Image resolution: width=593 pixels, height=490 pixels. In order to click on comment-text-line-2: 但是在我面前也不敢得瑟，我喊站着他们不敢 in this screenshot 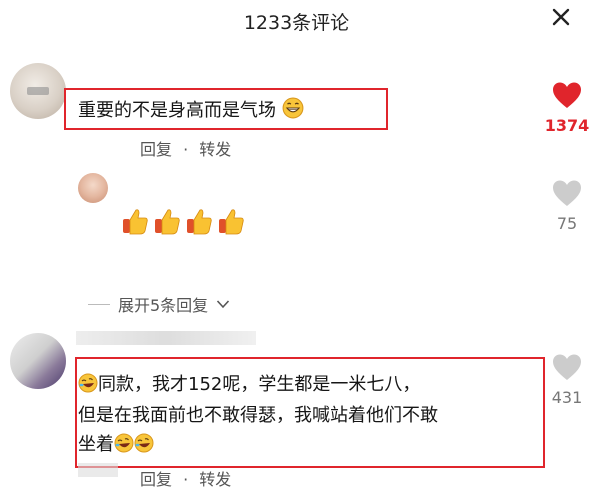, I will do `click(258, 415)`.